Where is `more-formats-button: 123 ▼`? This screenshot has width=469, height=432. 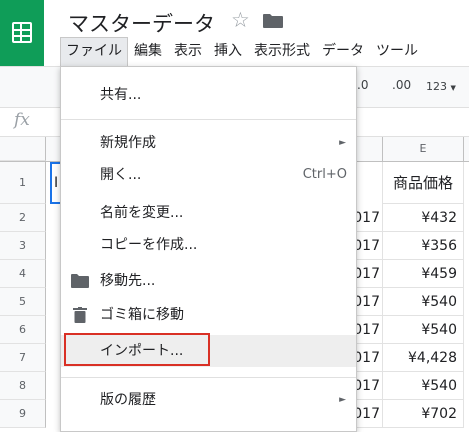 more-formats-button: 123 ▼ is located at coordinates (441, 86).